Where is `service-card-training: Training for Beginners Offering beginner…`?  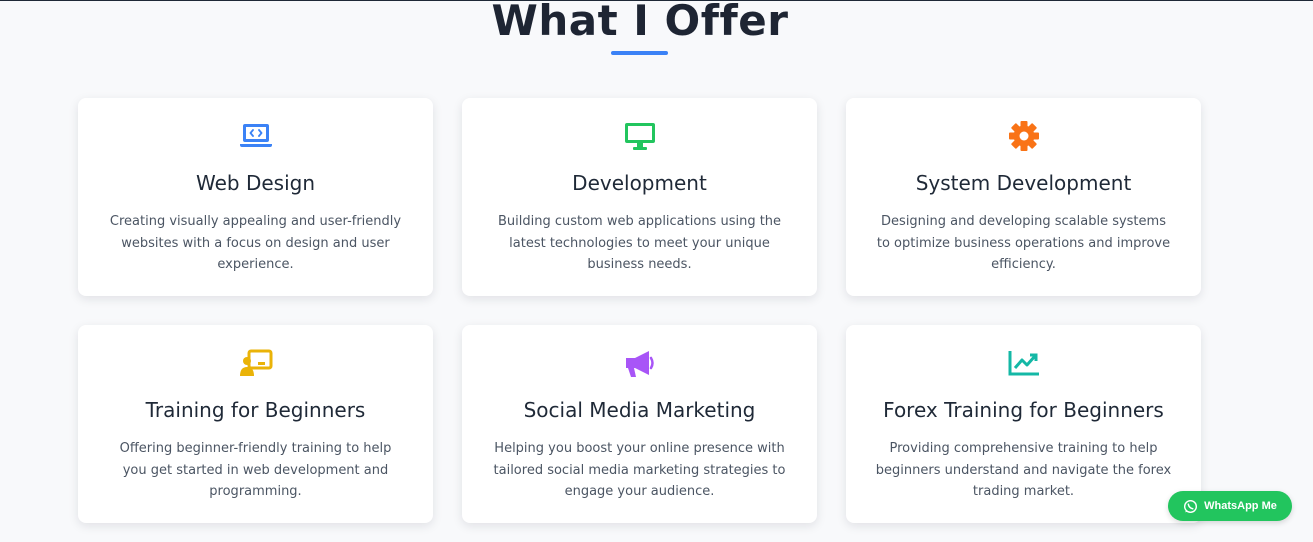
service-card-training: Training for Beginners Offering beginner… is located at coordinates (255, 424).